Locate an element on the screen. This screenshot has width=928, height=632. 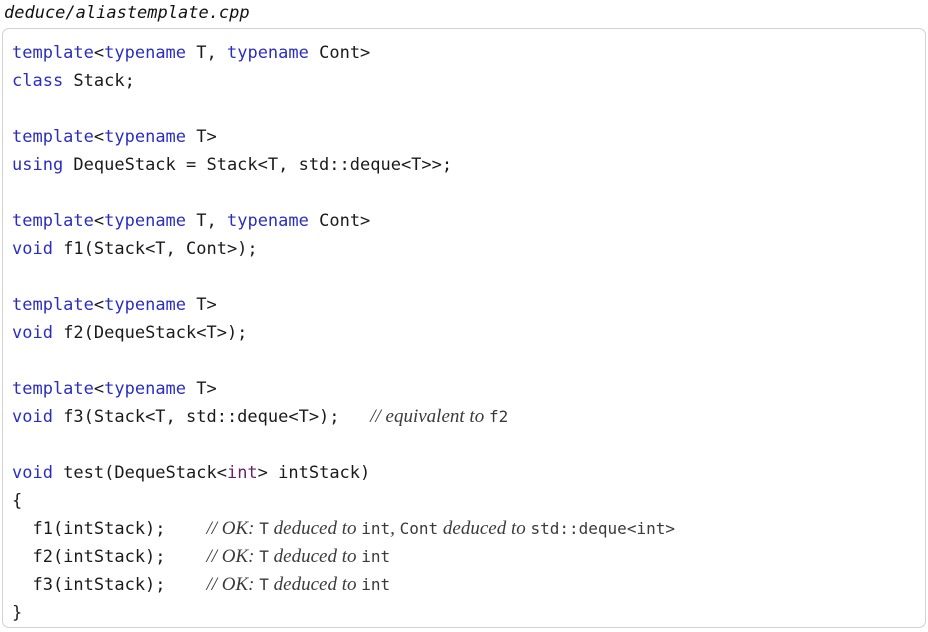
code-line-11: void f2(DequeStack<T>); is located at coordinates (466, 333).